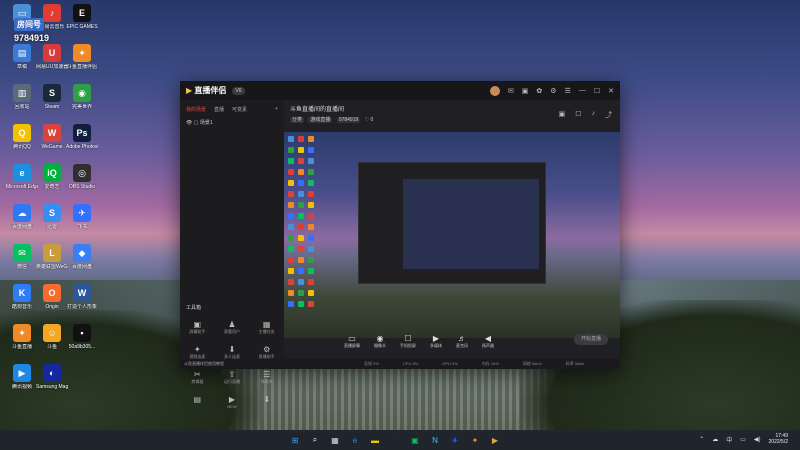  I want to click on tool-item: ♟ 观看用户, so click(232, 327).